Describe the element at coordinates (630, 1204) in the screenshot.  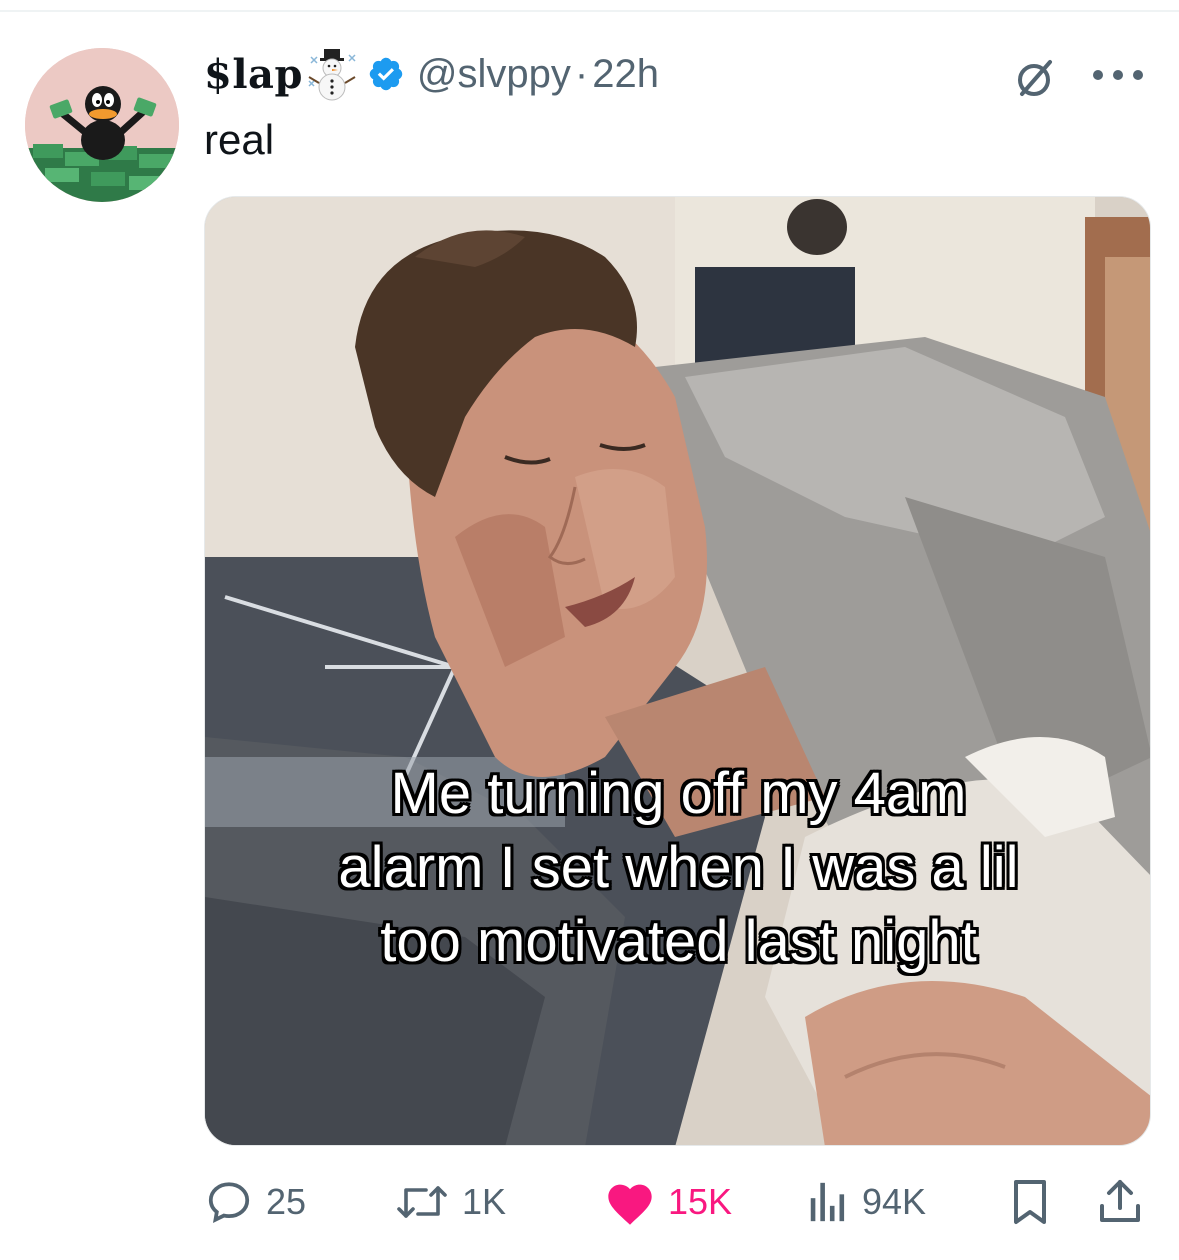
I see `heart-filled-icon` at that location.